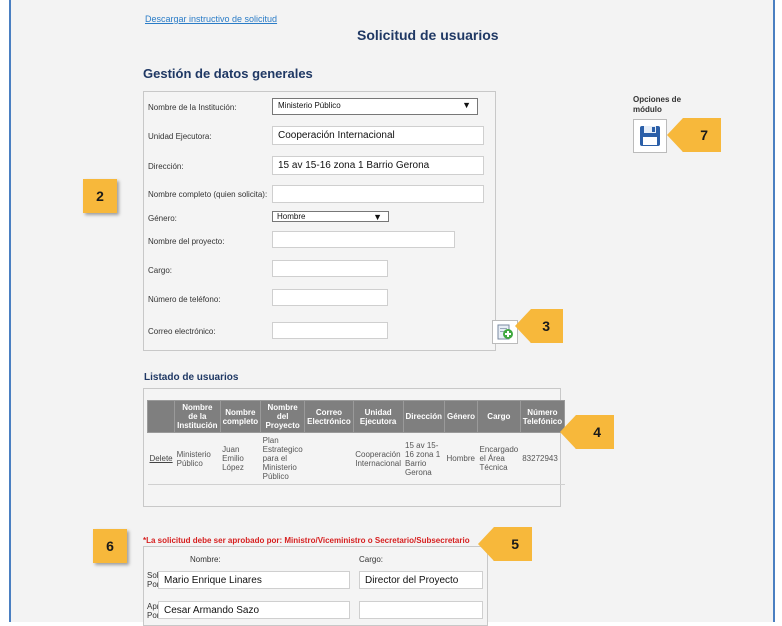 The width and height of the screenshot is (782, 626). Describe the element at coordinates (197, 458) in the screenshot. I see `cell-institucion: Ministerio Público` at that location.